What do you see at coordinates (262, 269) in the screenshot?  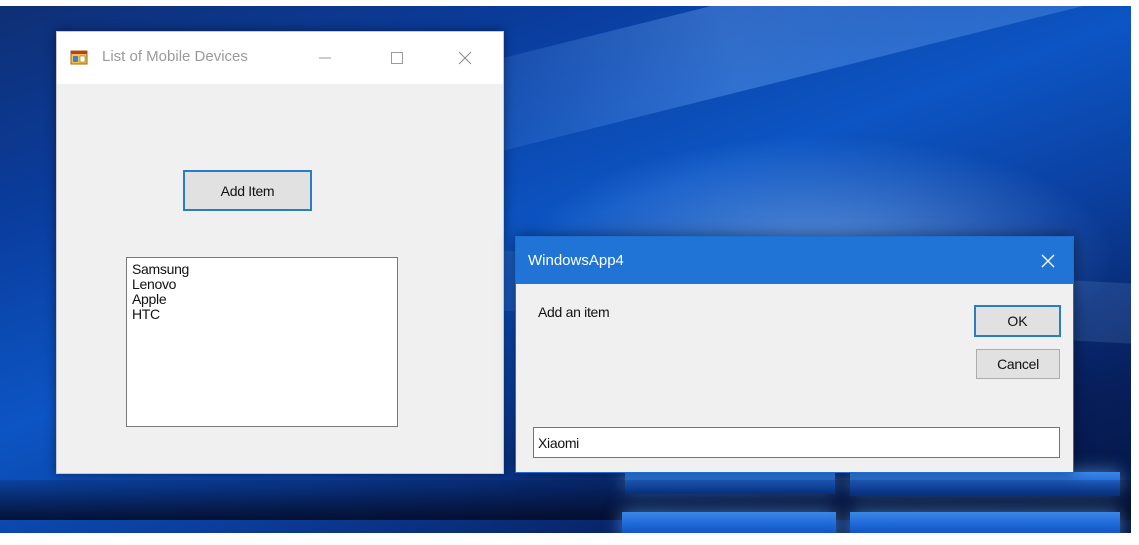 I see `list-item: Samsung` at bounding box center [262, 269].